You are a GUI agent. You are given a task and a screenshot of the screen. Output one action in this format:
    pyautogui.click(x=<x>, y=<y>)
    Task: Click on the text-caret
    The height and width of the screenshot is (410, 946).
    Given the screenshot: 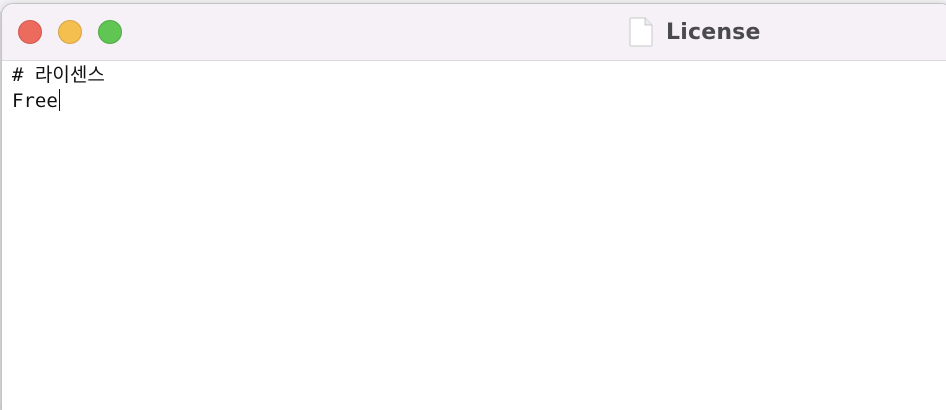 What is the action you would take?
    pyautogui.click(x=59, y=100)
    